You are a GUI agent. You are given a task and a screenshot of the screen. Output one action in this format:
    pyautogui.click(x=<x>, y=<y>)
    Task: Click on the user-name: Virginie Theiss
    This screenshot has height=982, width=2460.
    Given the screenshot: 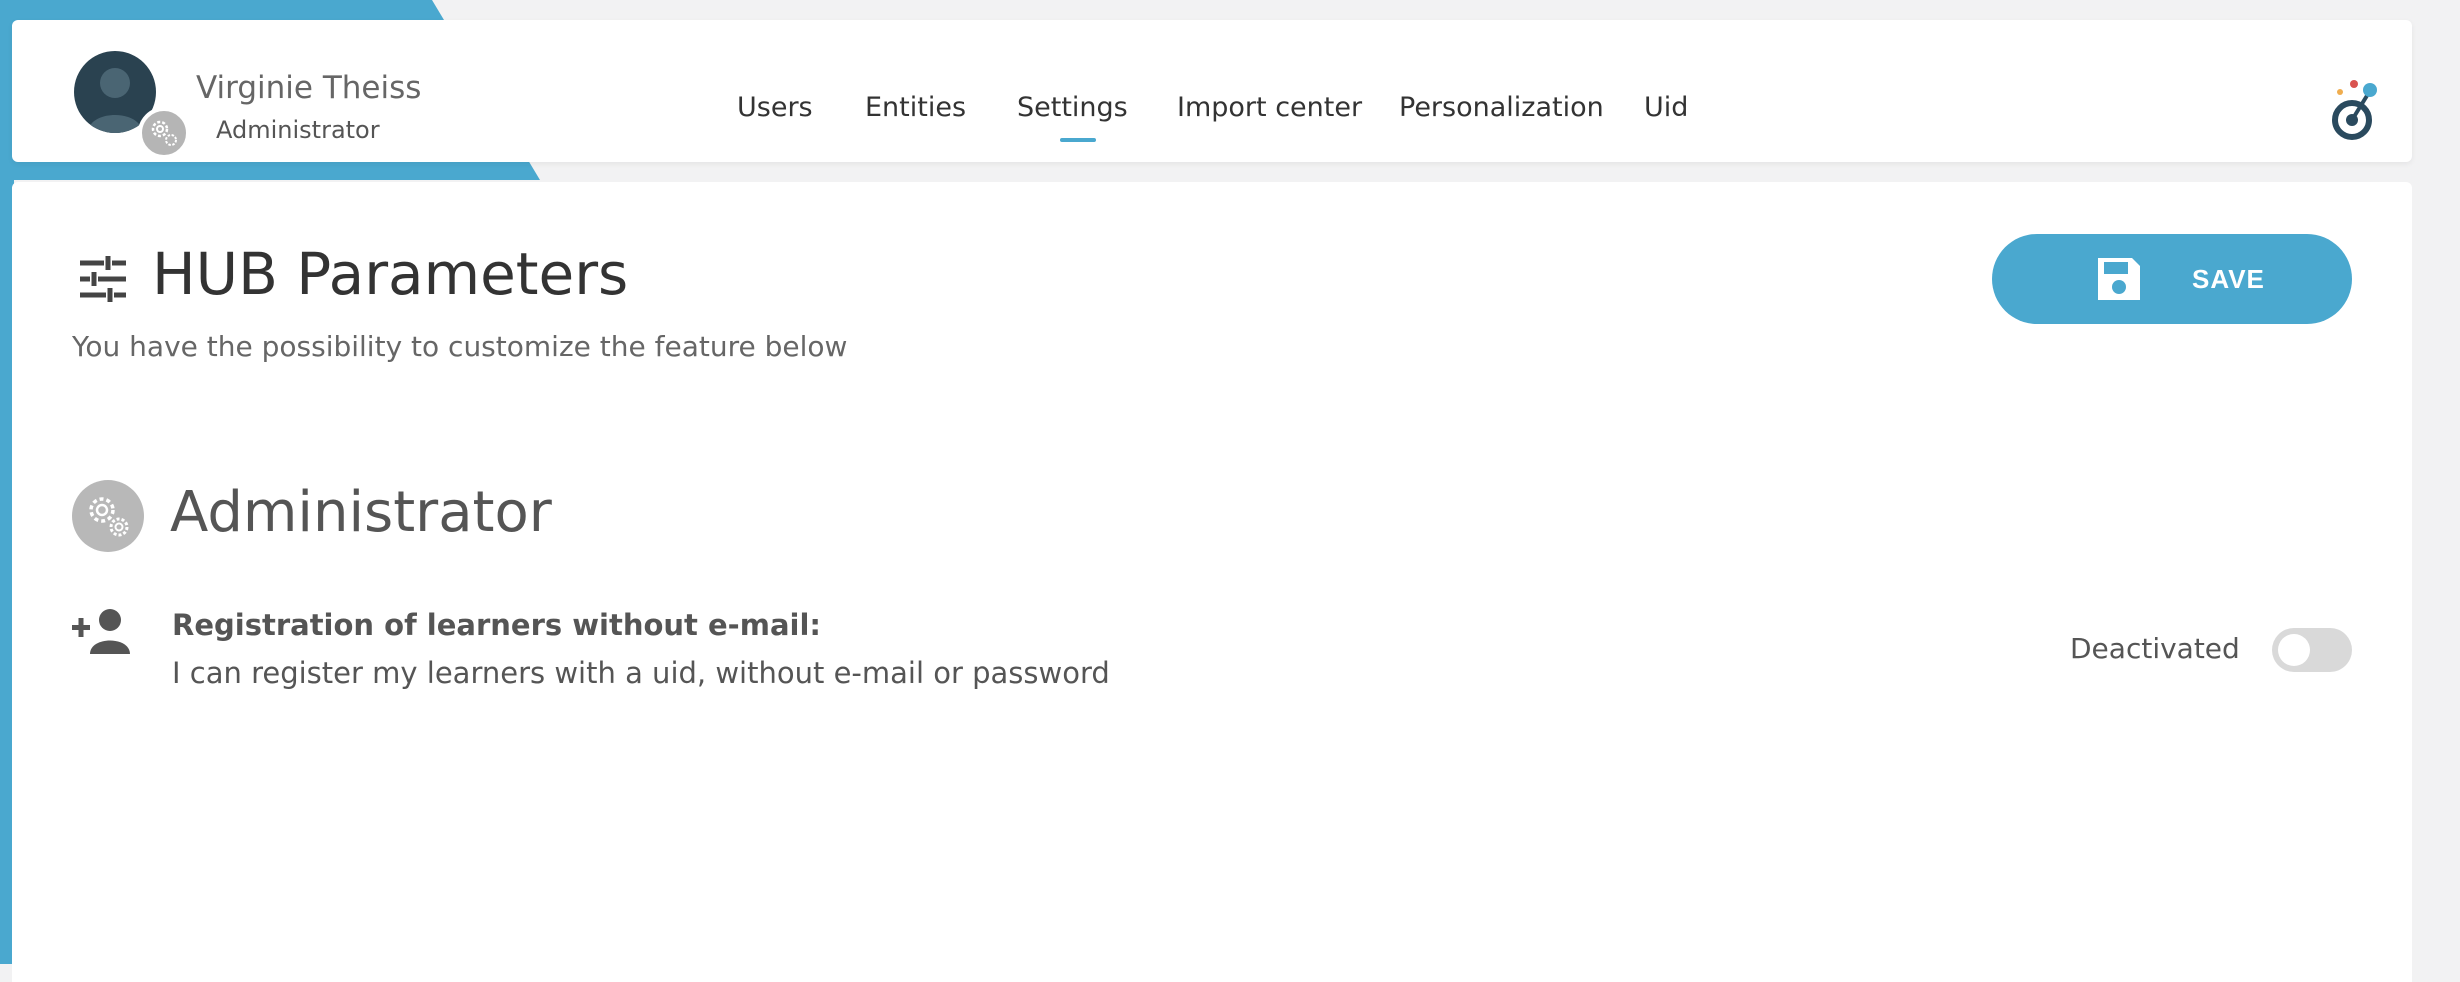 What is the action you would take?
    pyautogui.click(x=309, y=88)
    